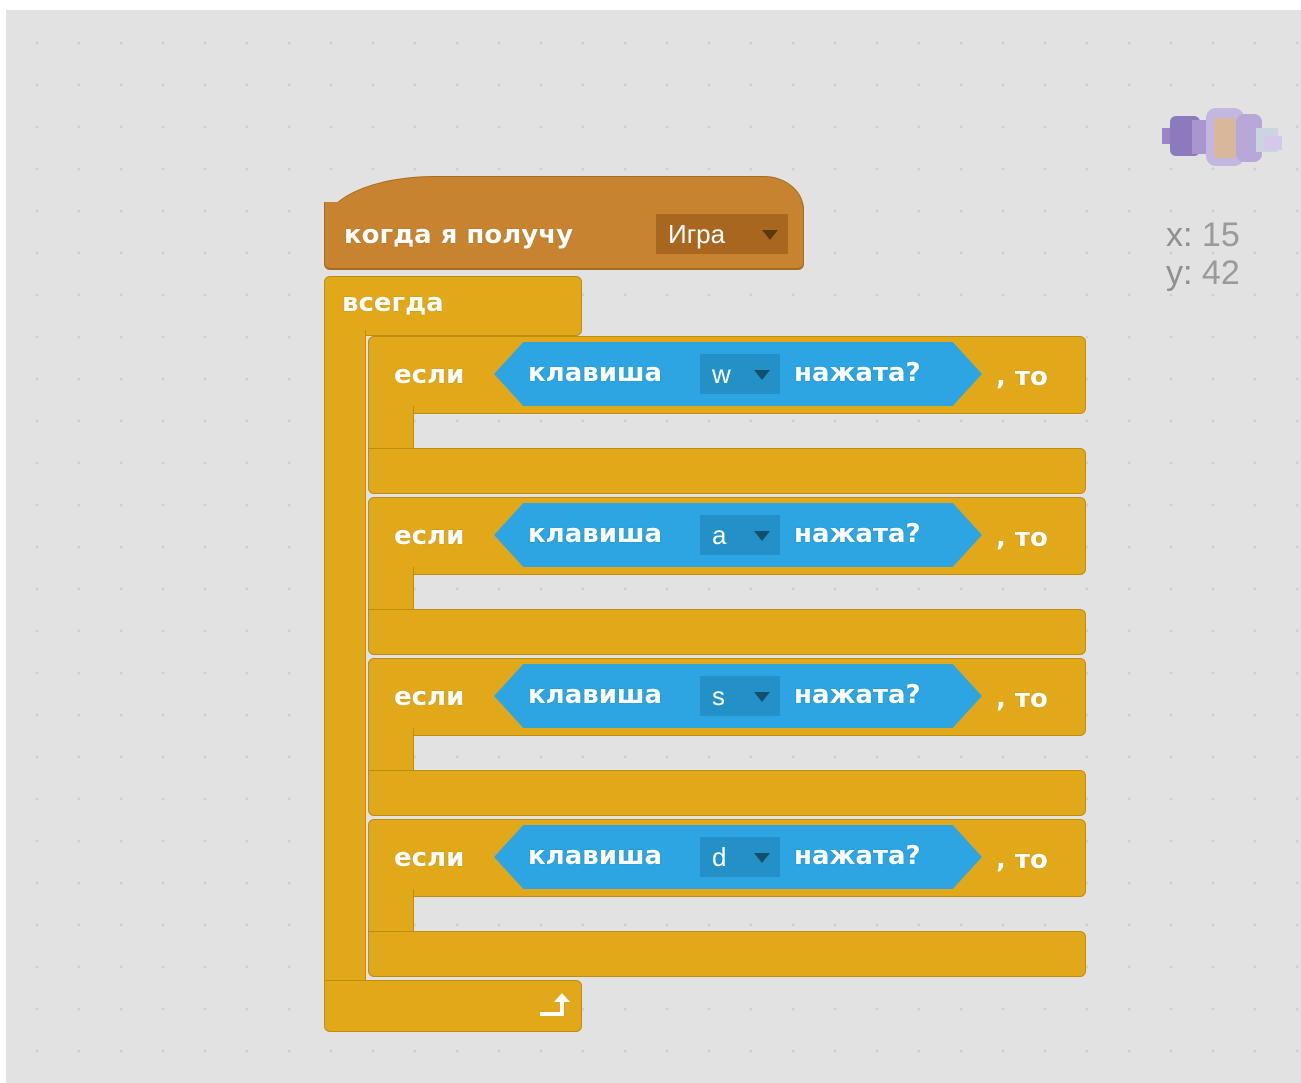 Image resolution: width=1301 pixels, height=1083 pixels. I want to click on x-value: 15, so click(1220, 235).